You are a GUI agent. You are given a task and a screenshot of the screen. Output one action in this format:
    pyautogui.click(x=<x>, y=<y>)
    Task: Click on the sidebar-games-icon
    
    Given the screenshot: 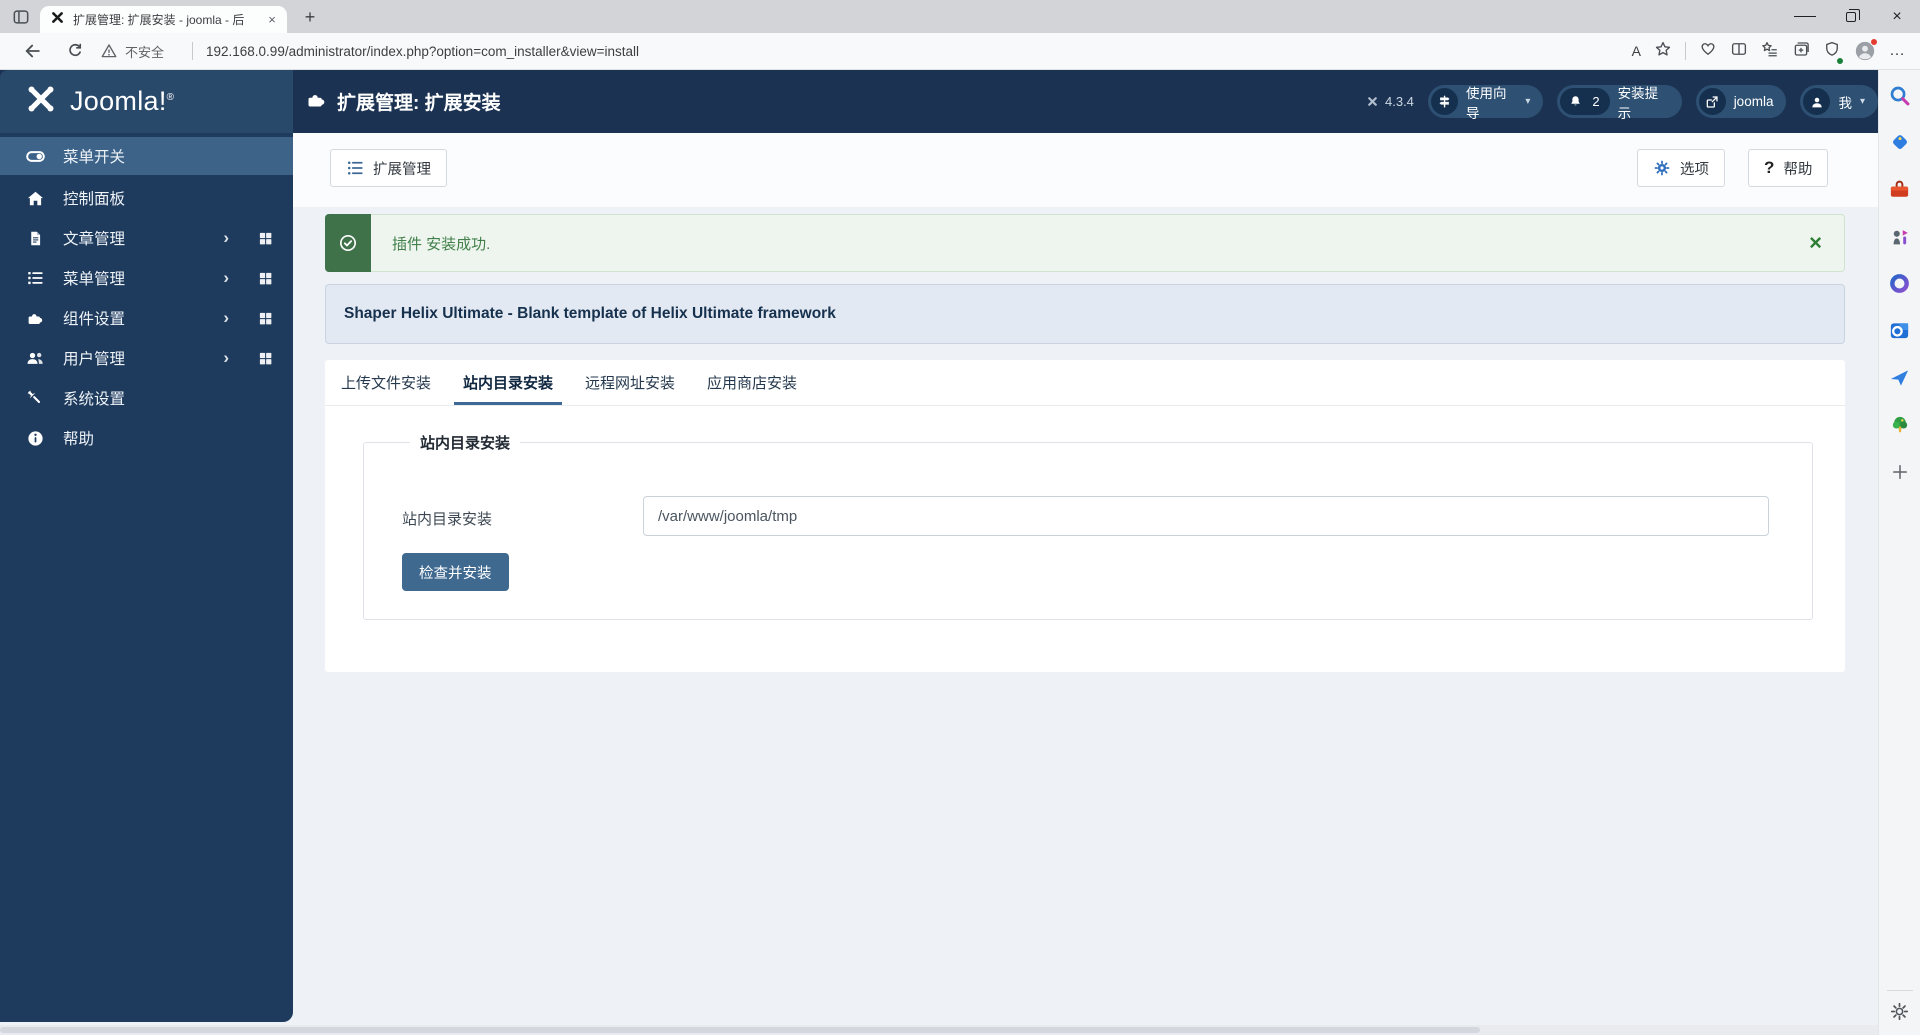 What is the action you would take?
    pyautogui.click(x=1899, y=236)
    